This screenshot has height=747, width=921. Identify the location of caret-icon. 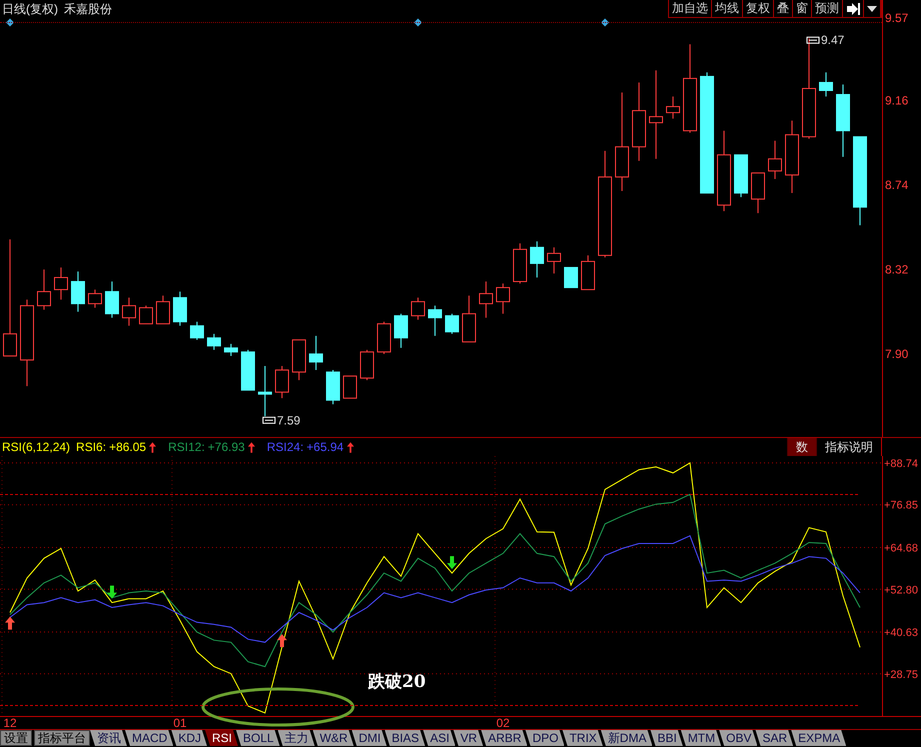
(872, 9).